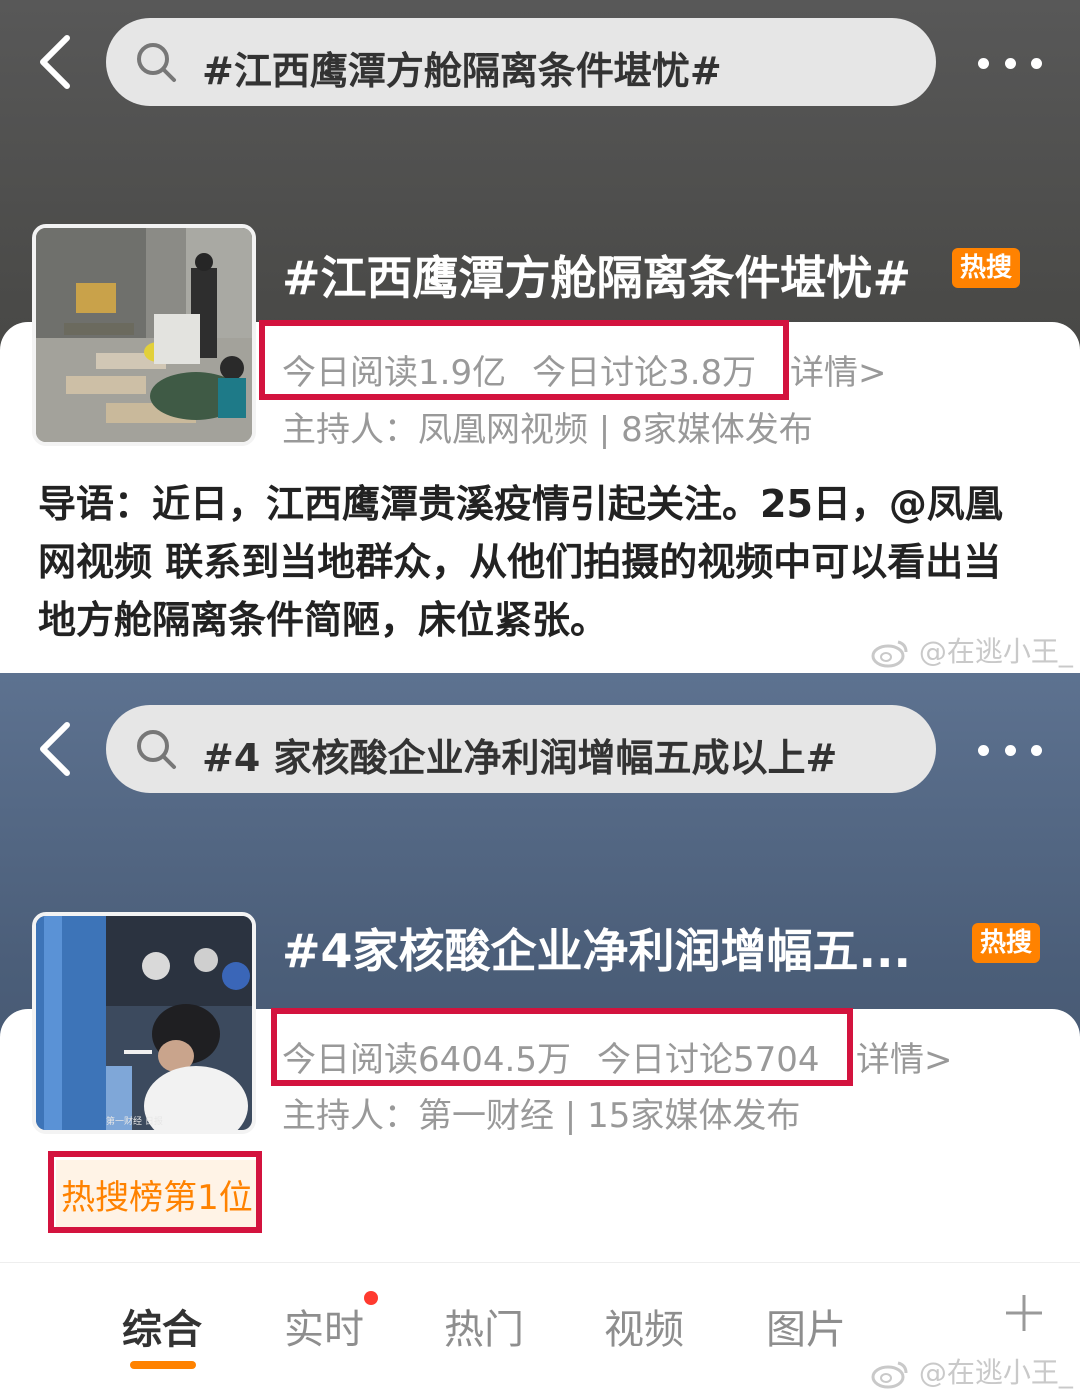 This screenshot has width=1080, height=1399. I want to click on topic-title: #江西鹰潭方舱隔离条件堪忧#, so click(596, 275).